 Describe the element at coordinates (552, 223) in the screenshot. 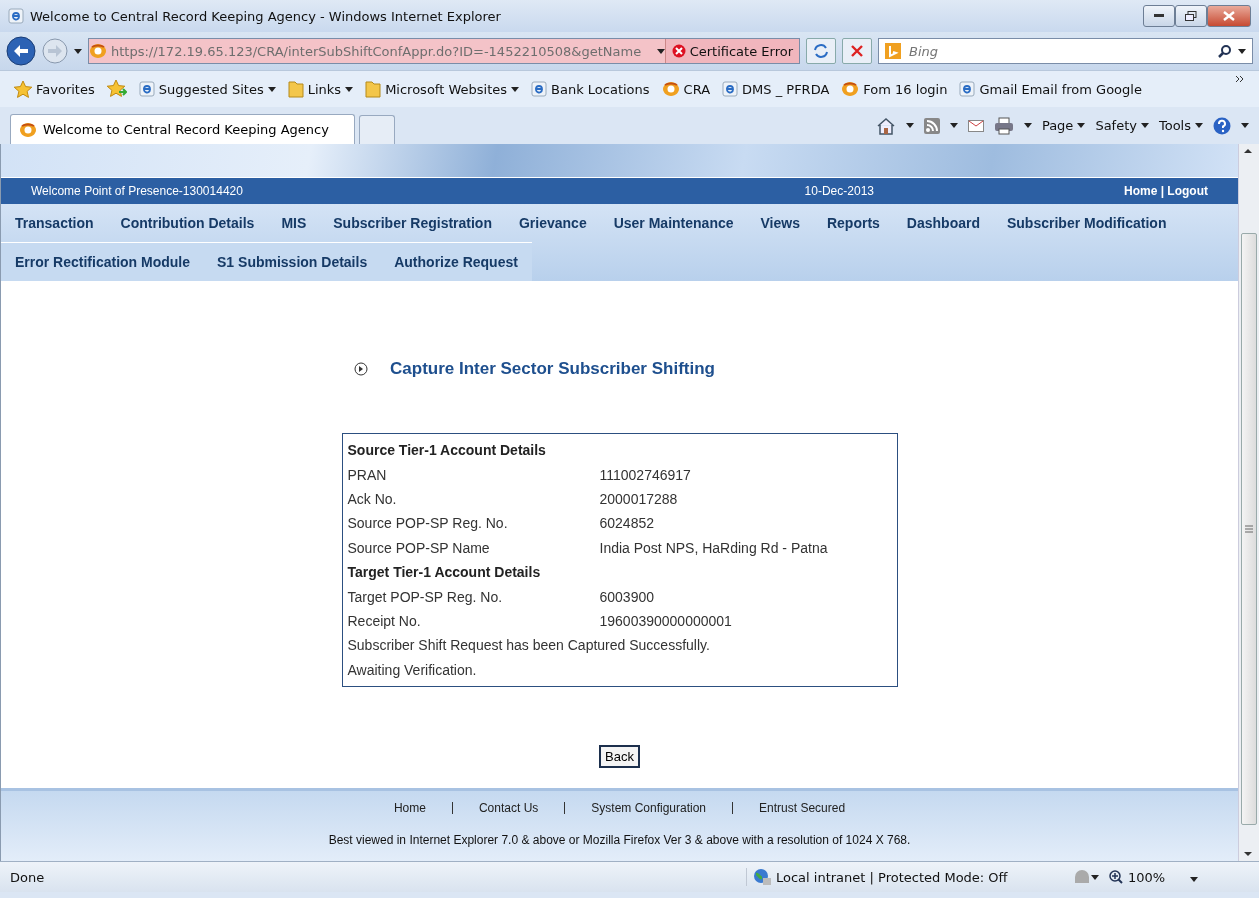

I see `menu-item: Grievance` at that location.